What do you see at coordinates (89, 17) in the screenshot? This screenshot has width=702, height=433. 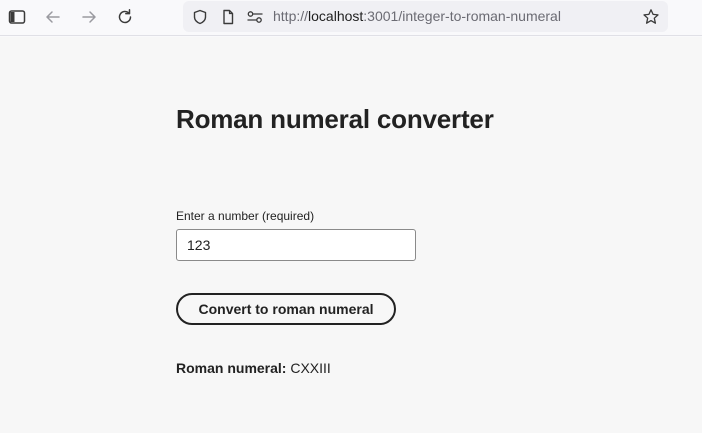 I see `forward-icon` at bounding box center [89, 17].